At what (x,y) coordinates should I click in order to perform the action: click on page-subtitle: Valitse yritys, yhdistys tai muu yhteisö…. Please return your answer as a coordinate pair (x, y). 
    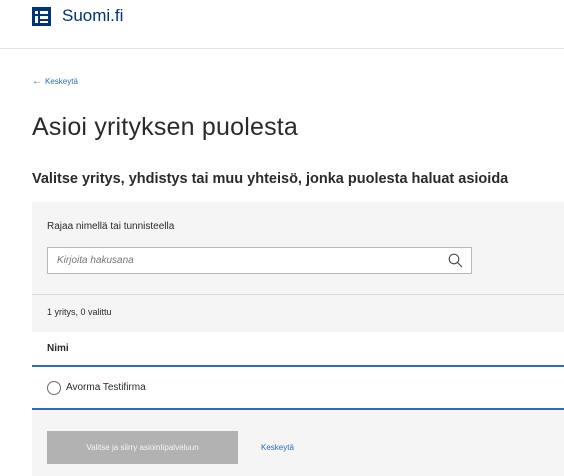
    Looking at the image, I should click on (270, 179).